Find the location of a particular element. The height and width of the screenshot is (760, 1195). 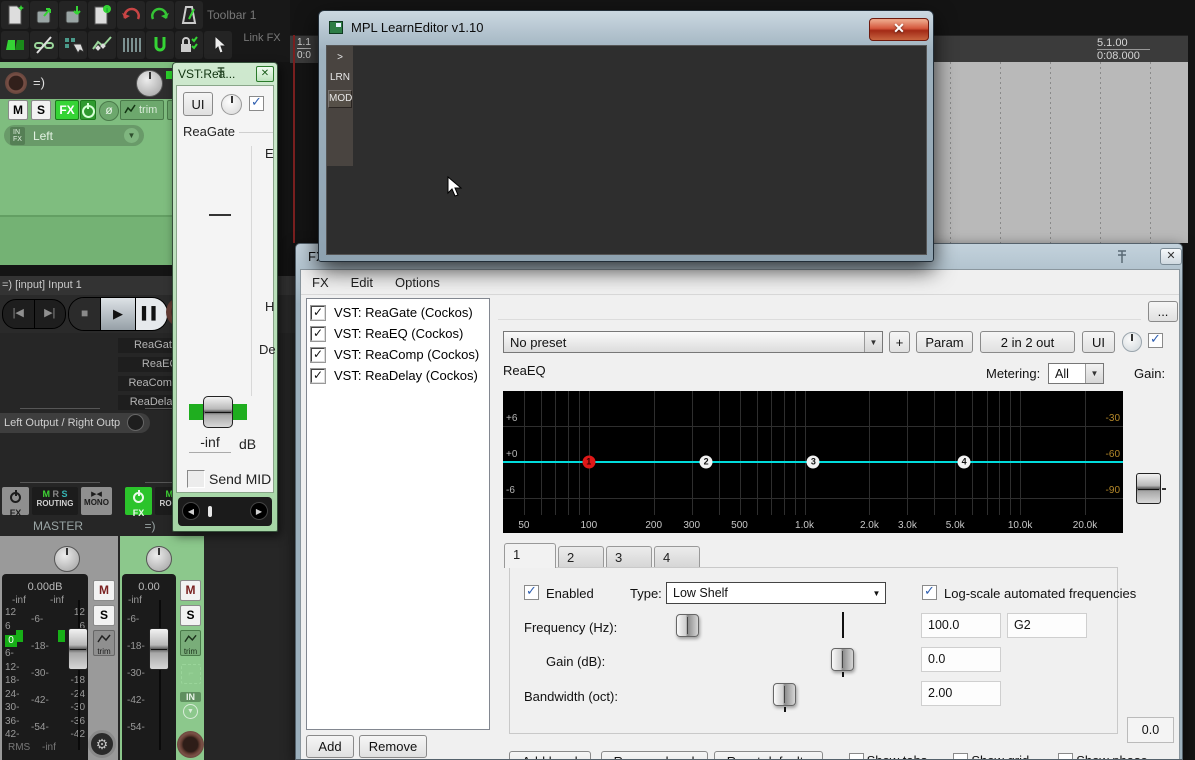

lock-button is located at coordinates (189, 45).